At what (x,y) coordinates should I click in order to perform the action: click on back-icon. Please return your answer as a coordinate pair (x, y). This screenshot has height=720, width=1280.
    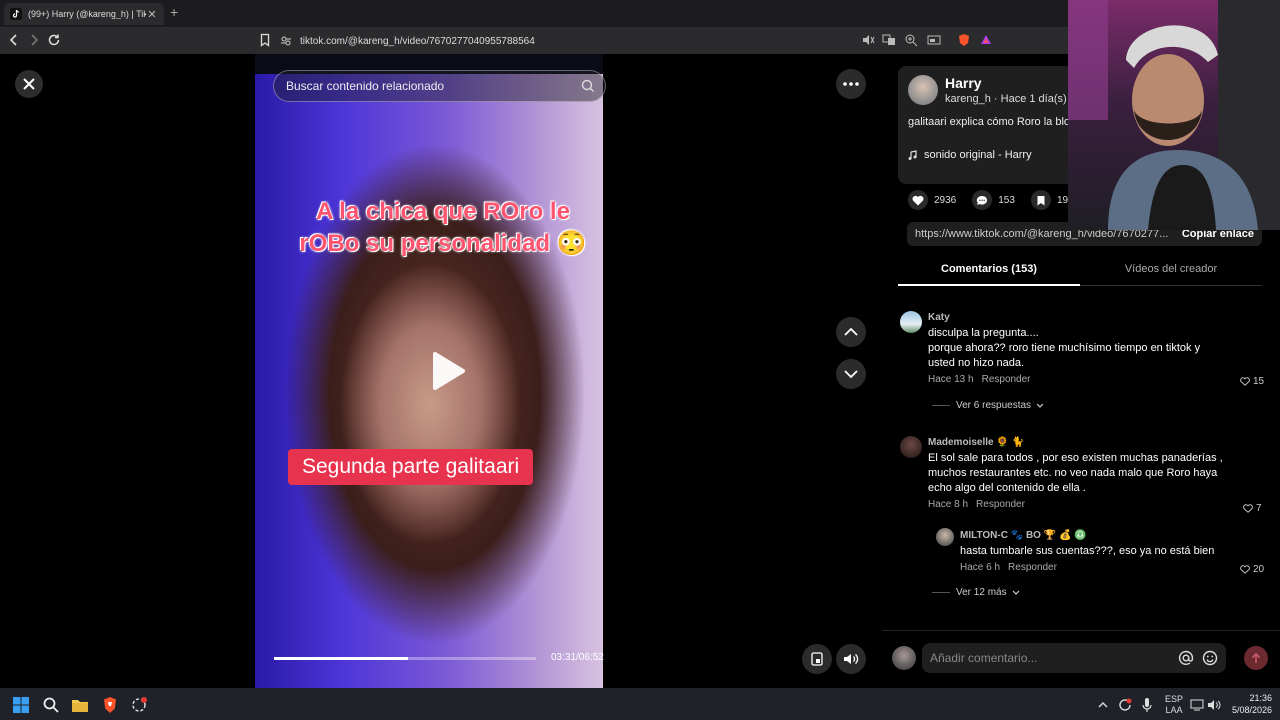
    Looking at the image, I should click on (14, 40).